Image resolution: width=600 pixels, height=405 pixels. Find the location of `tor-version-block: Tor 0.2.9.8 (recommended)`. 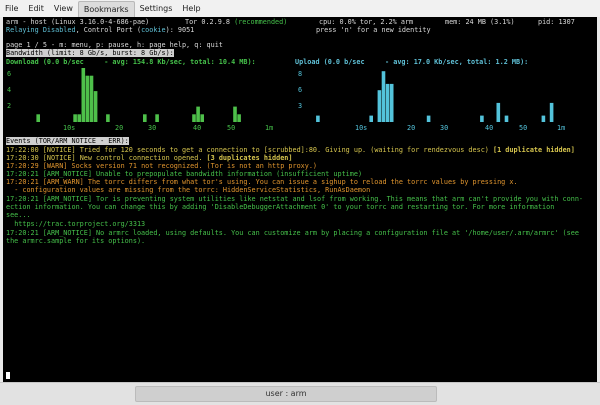

tor-version-block: Tor 0.2.9.8 (recommended) is located at coordinates (236, 22).